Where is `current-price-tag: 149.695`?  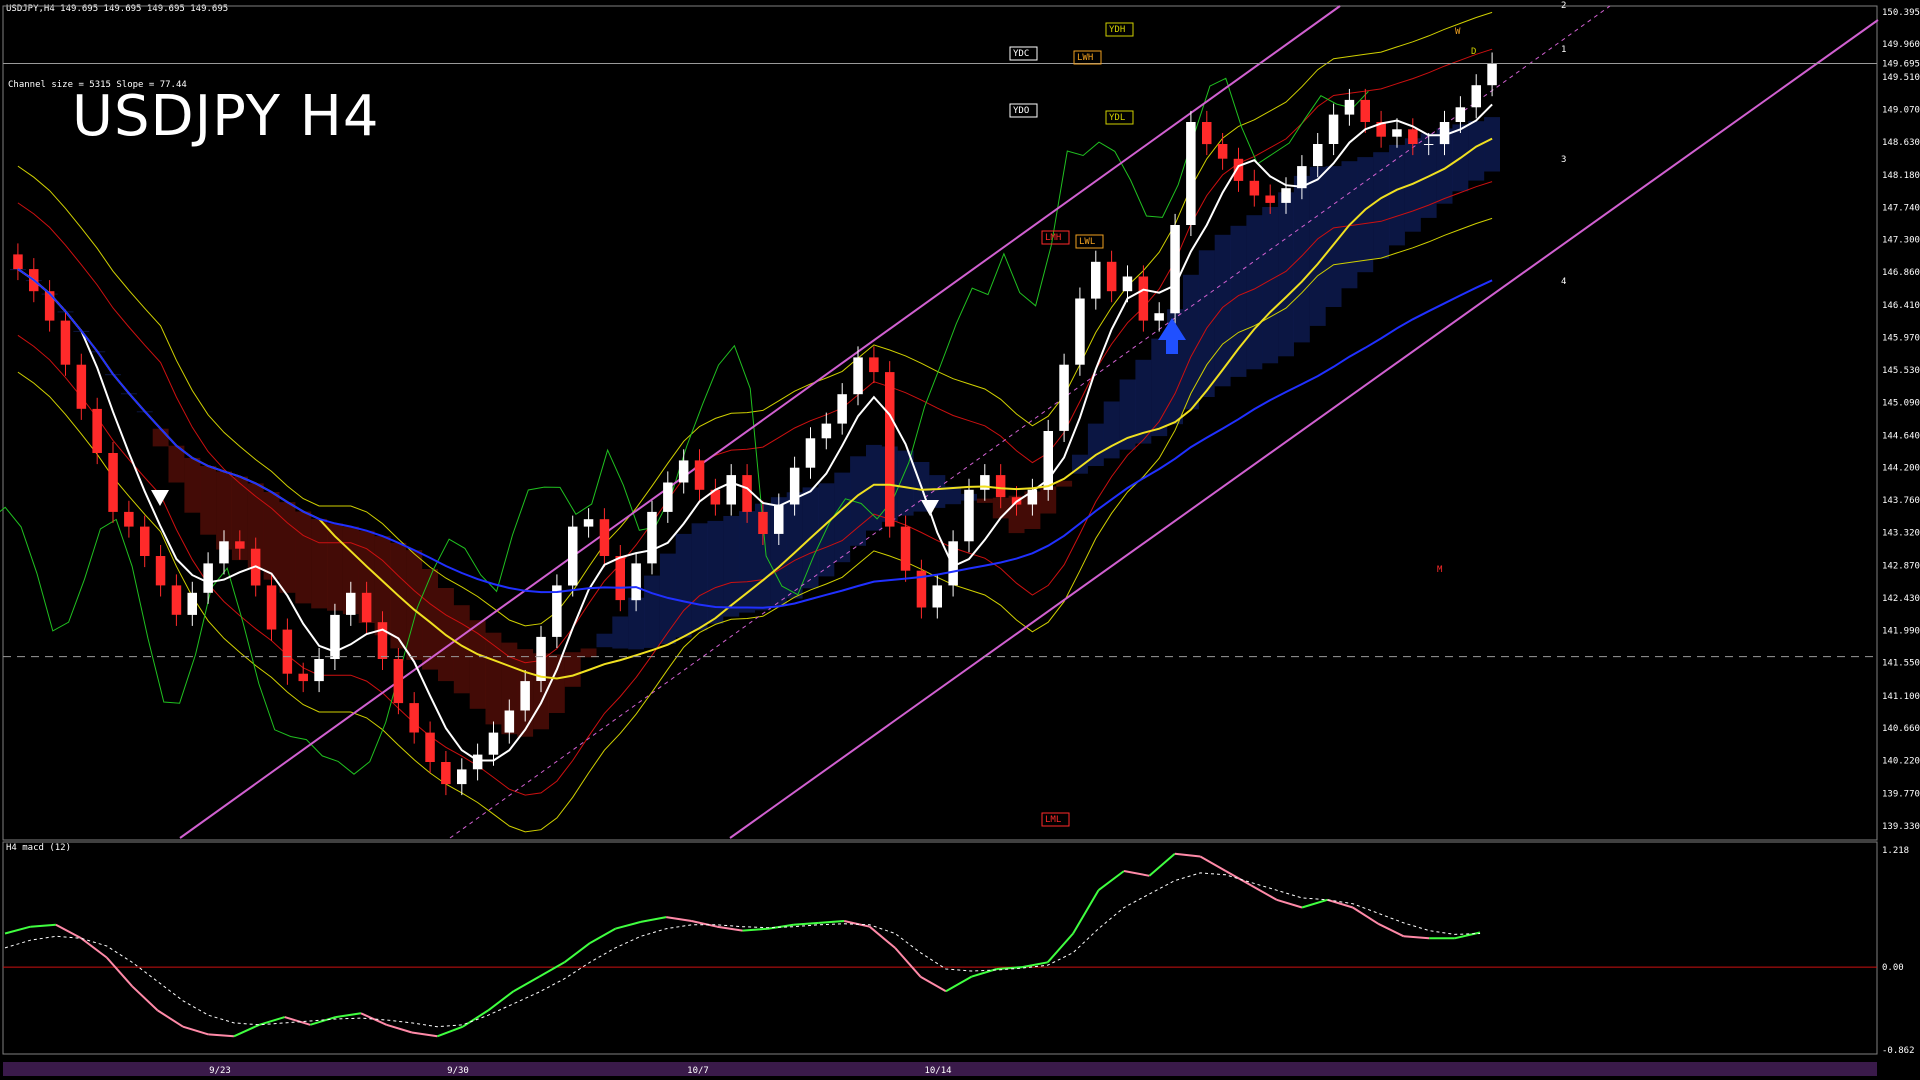
current-price-tag: 149.695 is located at coordinates (1901, 65).